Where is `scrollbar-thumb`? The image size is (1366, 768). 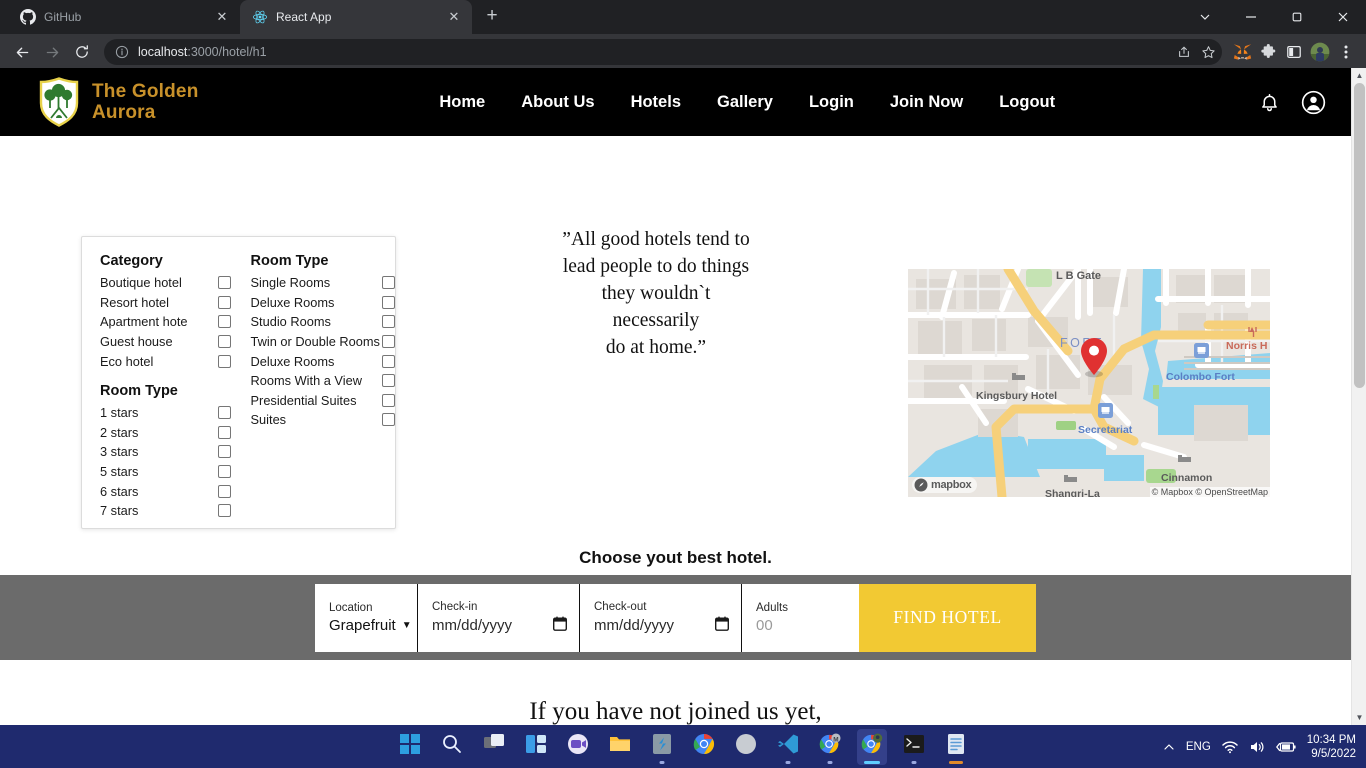
scrollbar-thumb is located at coordinates (1359, 235).